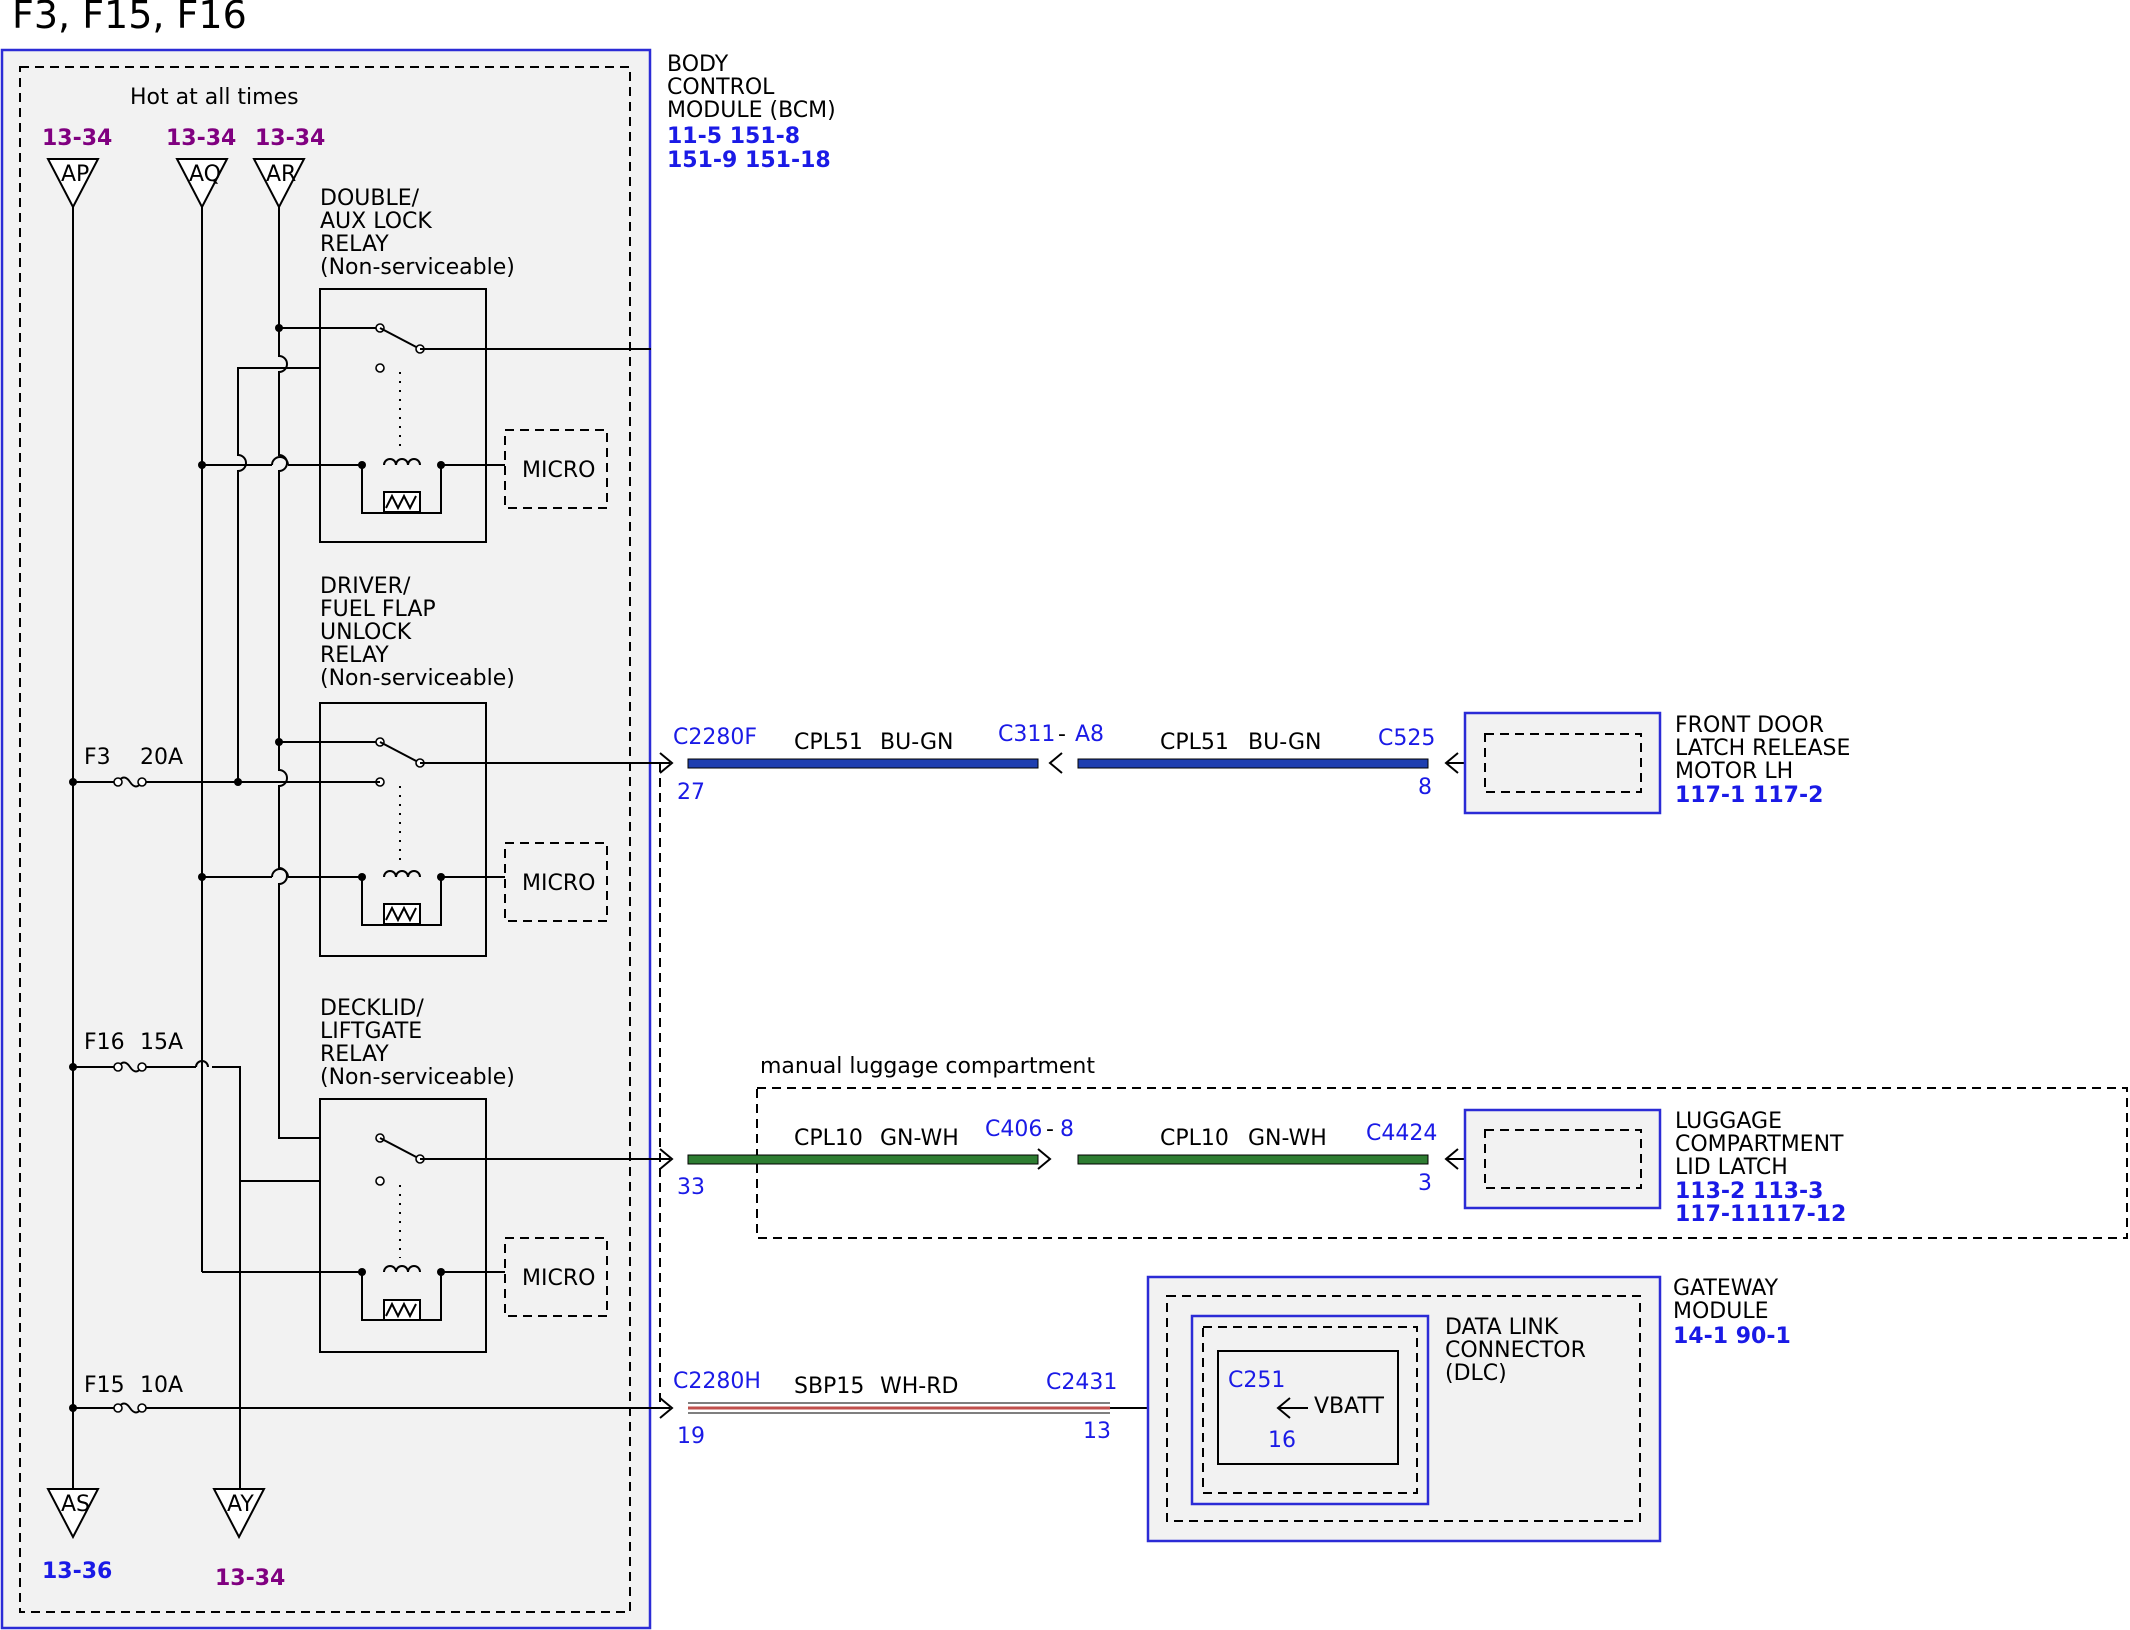 The width and height of the screenshot is (2130, 1630). Describe the element at coordinates (104, 1385) in the screenshot. I see `fuse-f15-name: F15` at that location.